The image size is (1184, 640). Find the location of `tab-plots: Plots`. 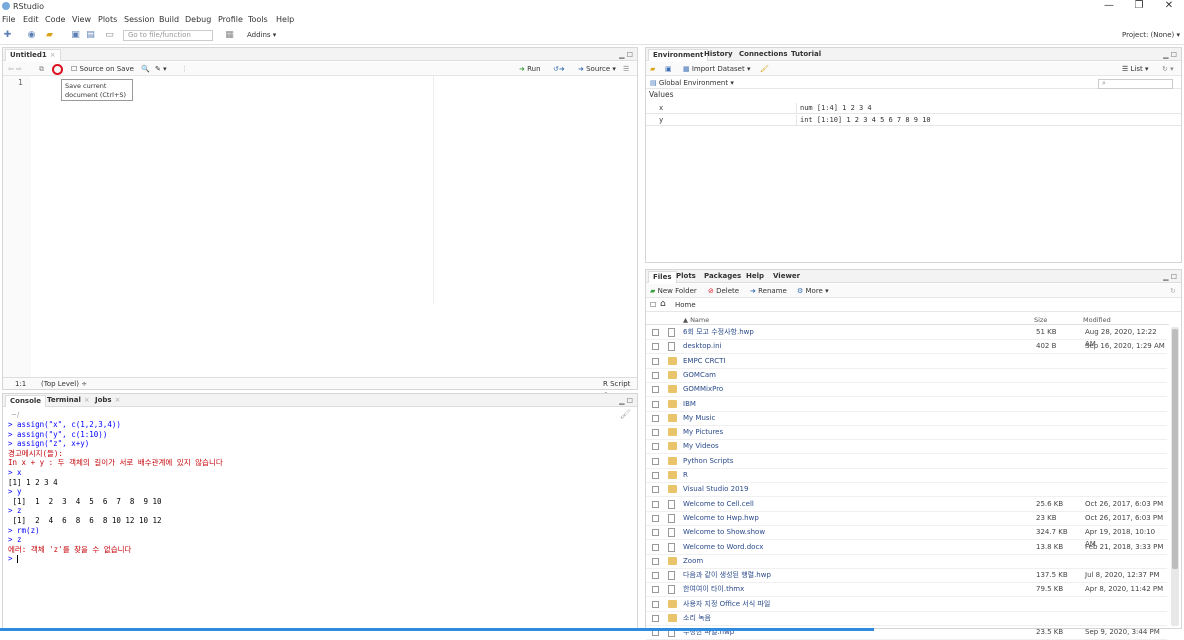

tab-plots: Plots is located at coordinates (686, 277).